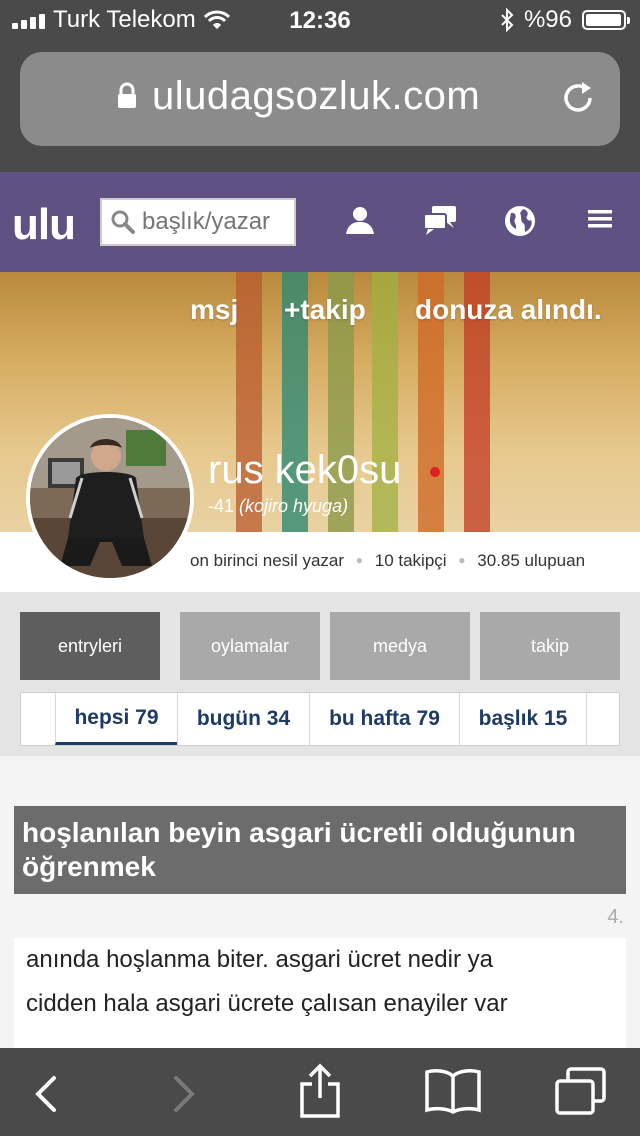 The width and height of the screenshot is (640, 1136). I want to click on battery-percent: %96, so click(547, 19).